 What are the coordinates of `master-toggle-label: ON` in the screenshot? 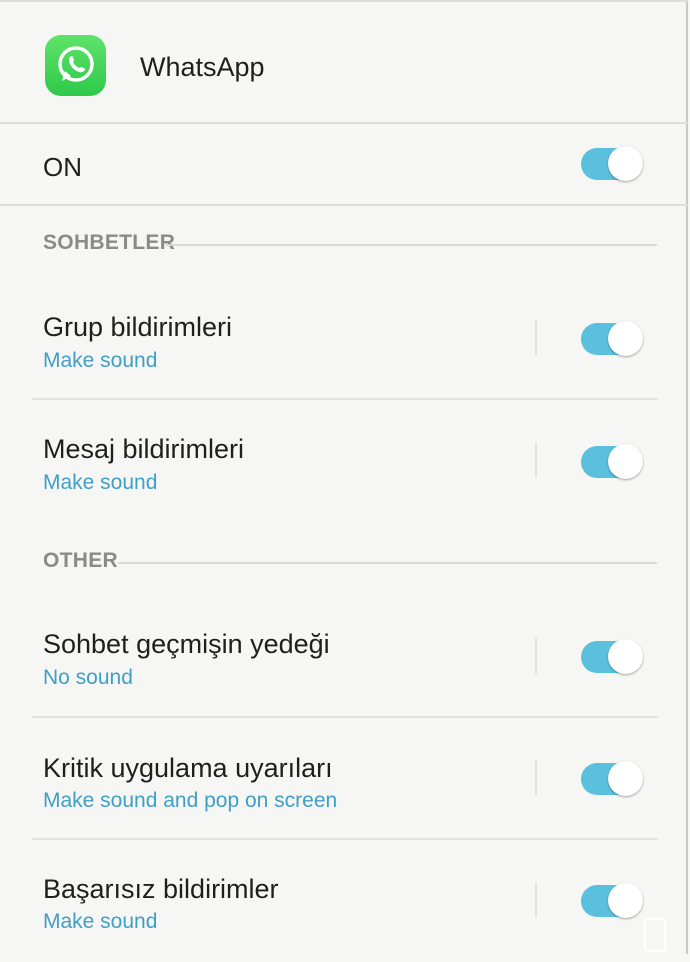 It's located at (62, 167).